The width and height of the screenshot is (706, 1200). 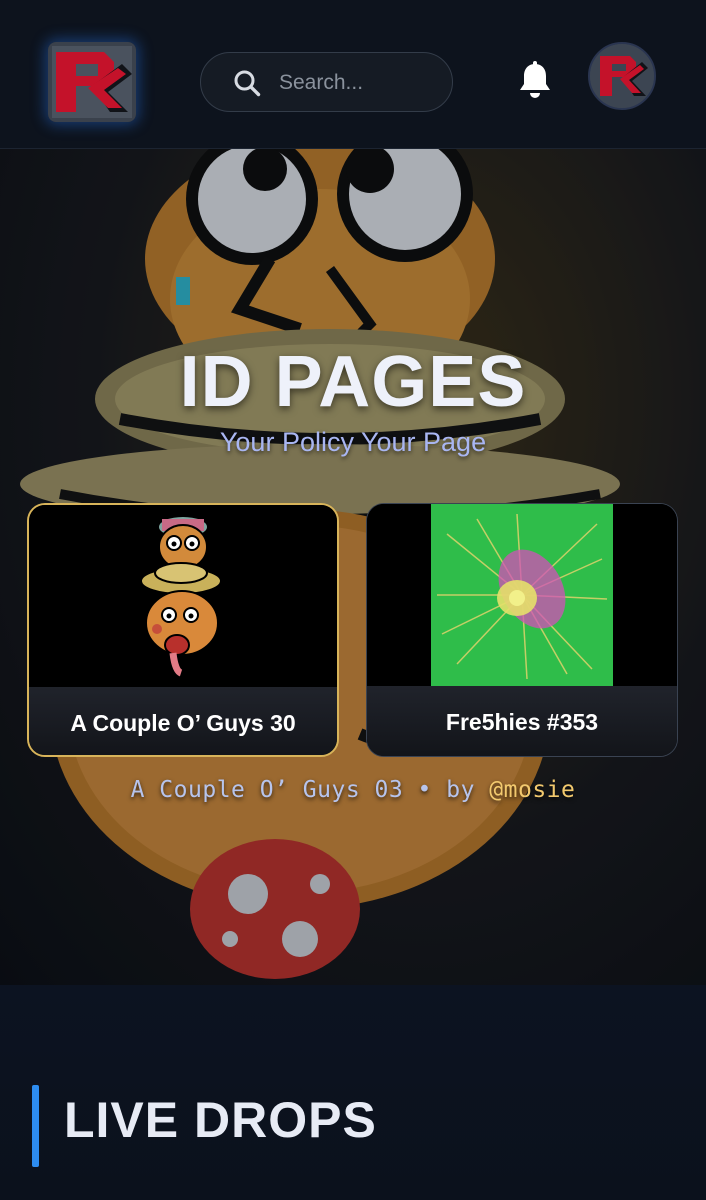 I want to click on nft-card: Fre5hies #353, so click(x=522, y=630).